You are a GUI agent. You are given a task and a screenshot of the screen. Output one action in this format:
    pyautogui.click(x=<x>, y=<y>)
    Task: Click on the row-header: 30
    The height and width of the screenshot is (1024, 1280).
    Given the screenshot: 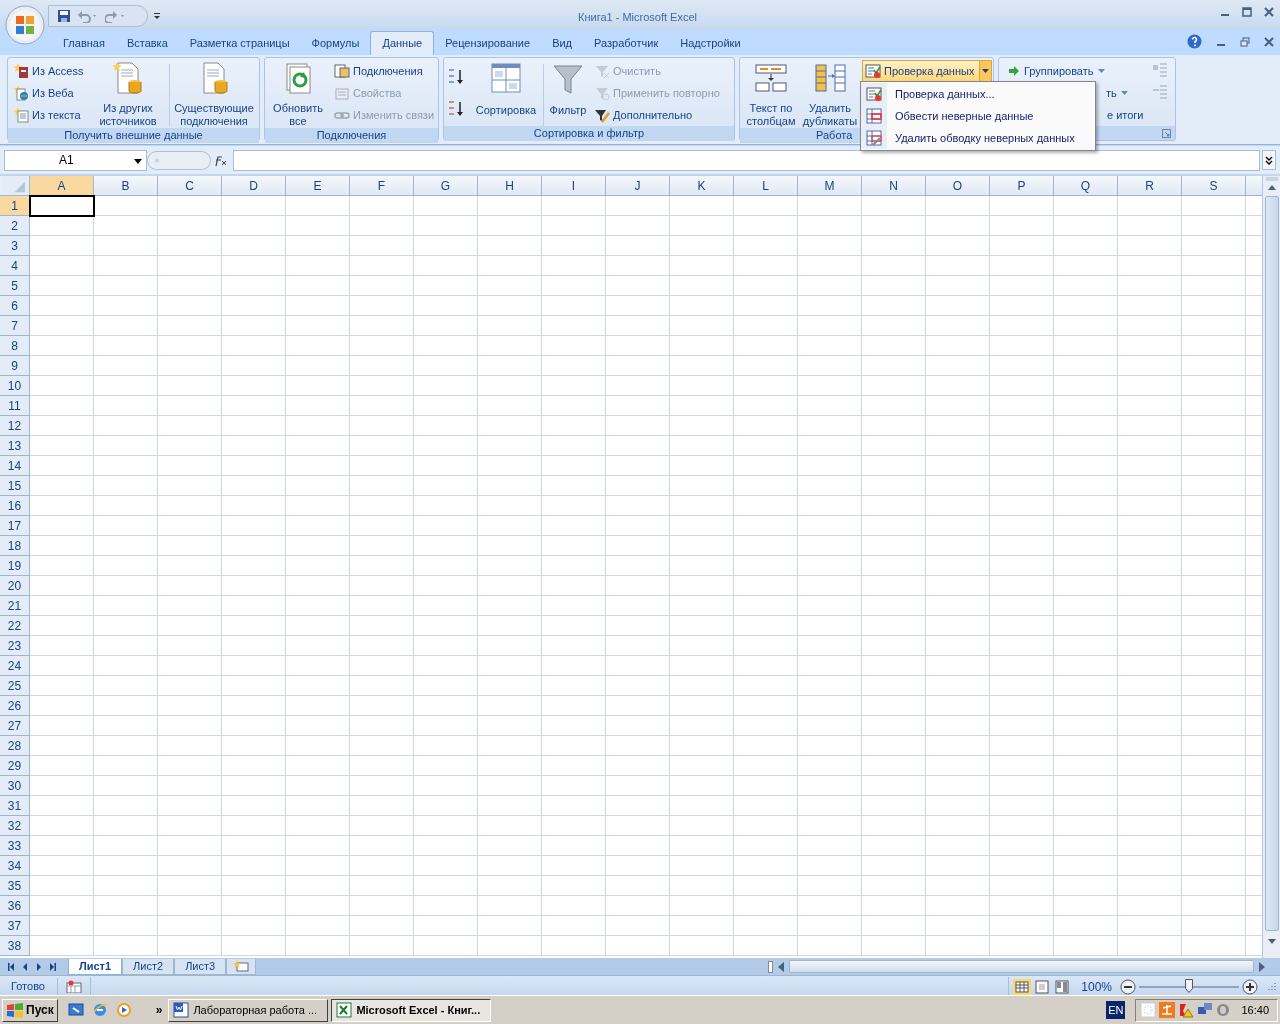 What is the action you would take?
    pyautogui.click(x=15, y=786)
    